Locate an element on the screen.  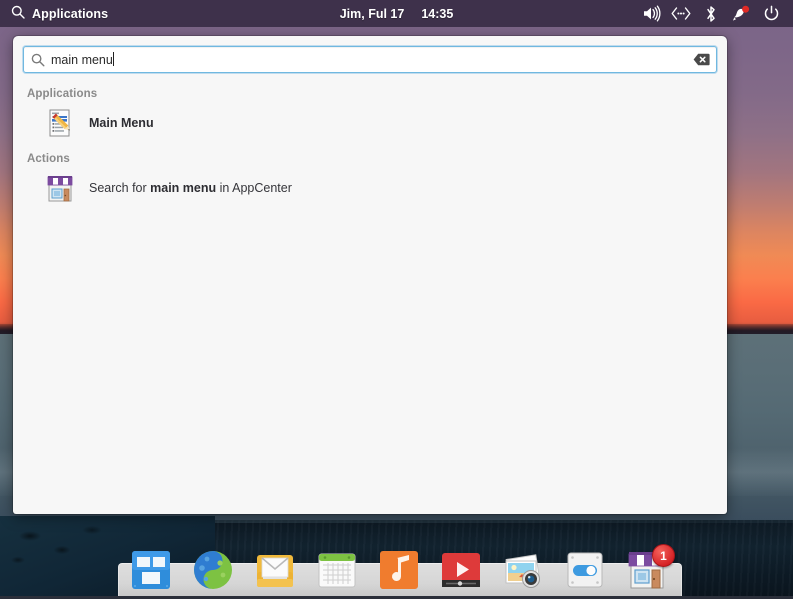
search-input: main menu is located at coordinates (370, 59).